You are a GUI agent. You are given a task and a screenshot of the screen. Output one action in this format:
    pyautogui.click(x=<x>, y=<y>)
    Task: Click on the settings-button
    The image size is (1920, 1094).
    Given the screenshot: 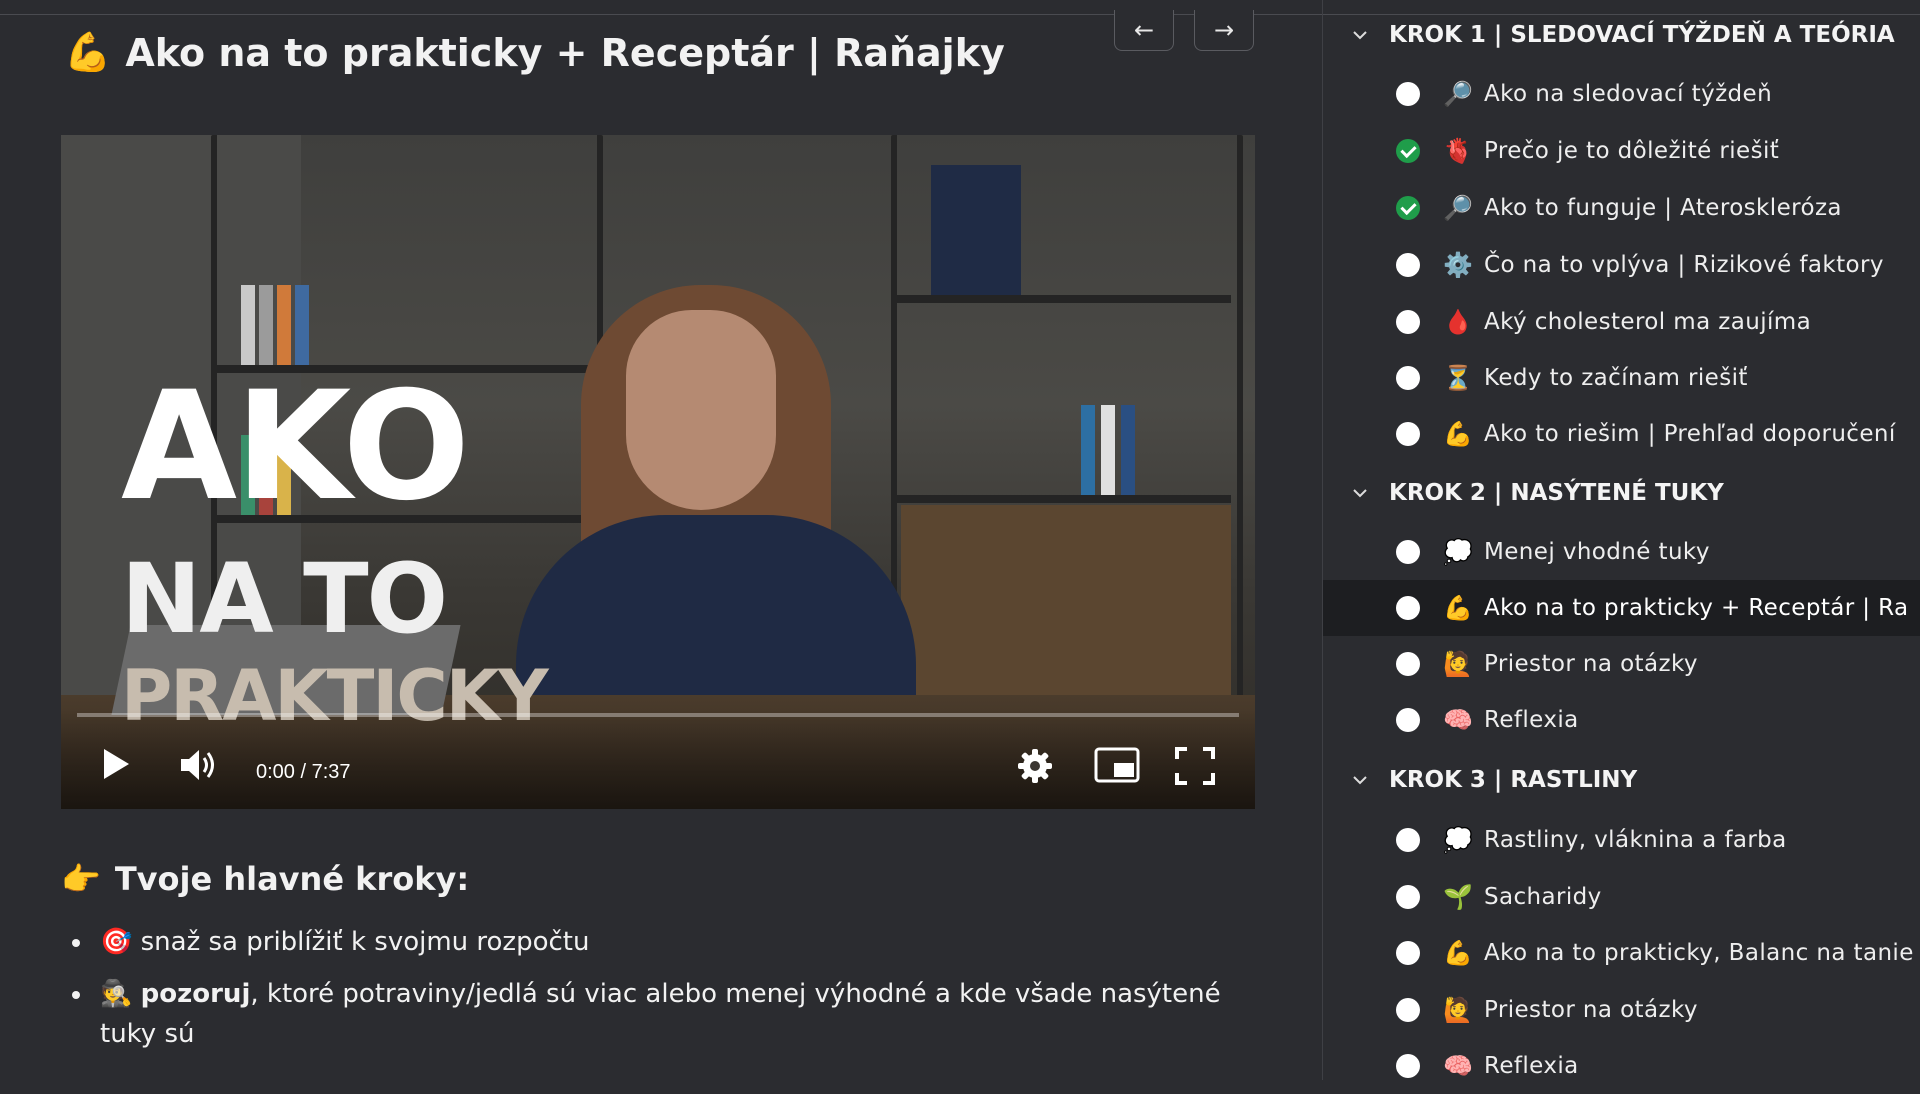 What is the action you would take?
    pyautogui.click(x=1035, y=766)
    